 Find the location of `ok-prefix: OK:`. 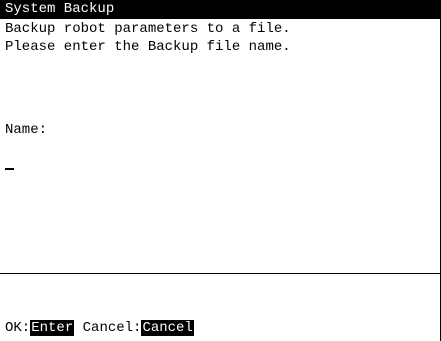

ok-prefix: OK: is located at coordinates (18, 328).